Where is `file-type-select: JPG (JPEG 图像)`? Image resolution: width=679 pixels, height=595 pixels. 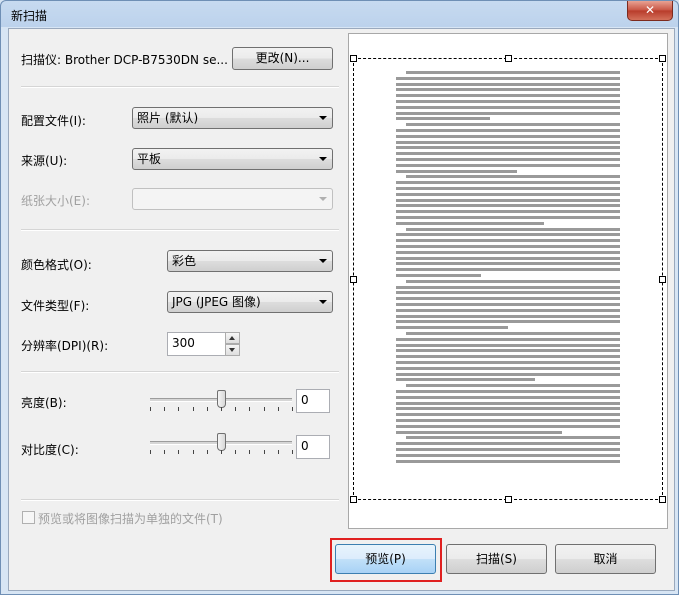 file-type-select: JPG (JPEG 图像) is located at coordinates (250, 302).